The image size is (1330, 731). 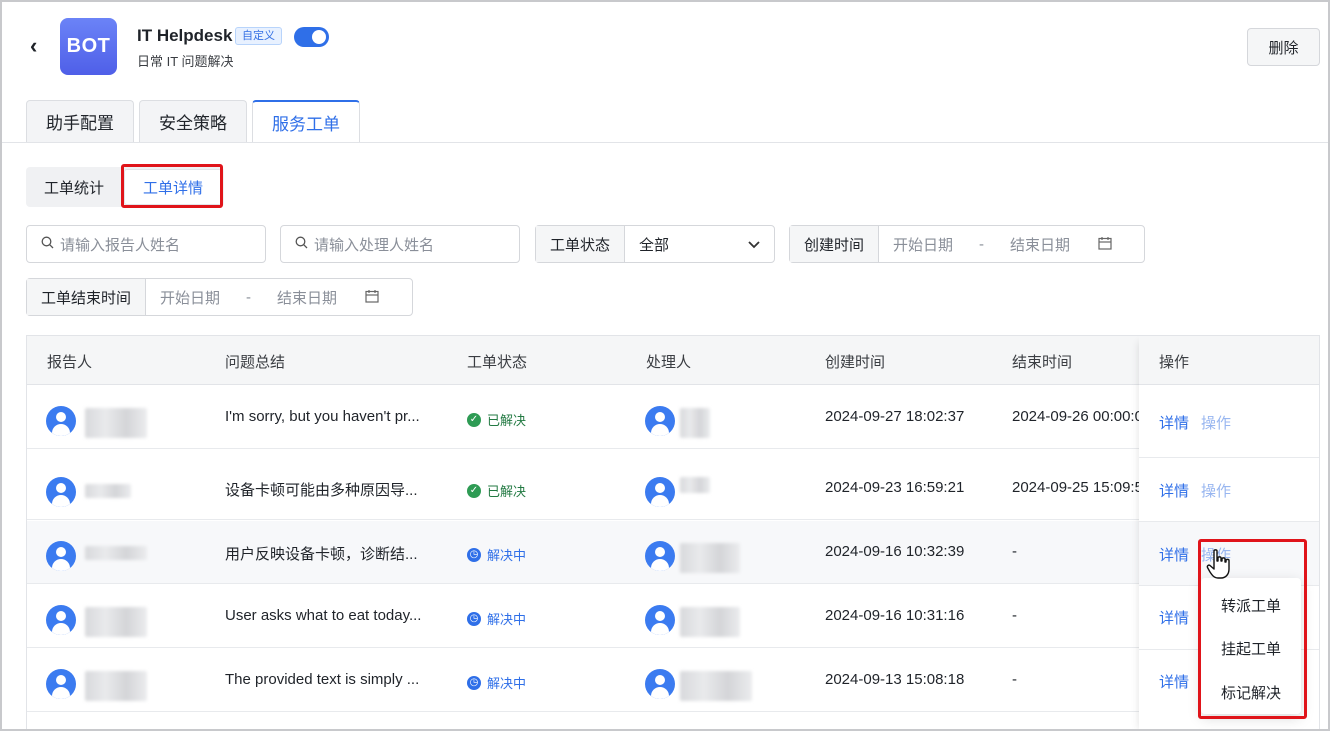 What do you see at coordinates (70, 362) in the screenshot?
I see `col-reporter: 报告人` at bounding box center [70, 362].